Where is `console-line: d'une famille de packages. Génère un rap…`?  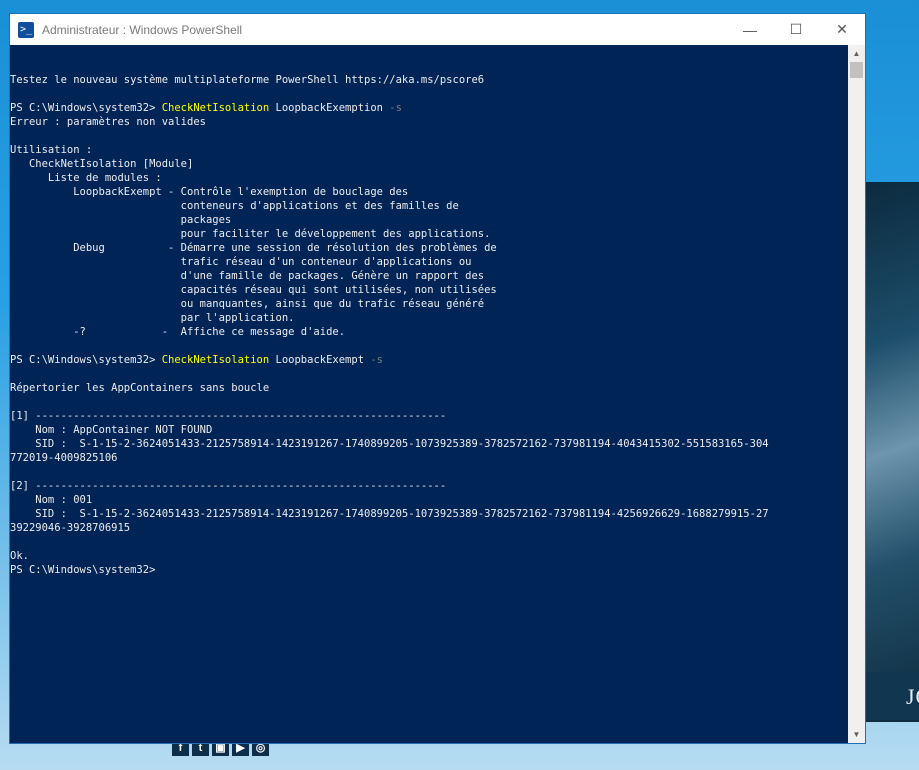 console-line: d'une famille de packages. Génère un rap… is located at coordinates (247, 276).